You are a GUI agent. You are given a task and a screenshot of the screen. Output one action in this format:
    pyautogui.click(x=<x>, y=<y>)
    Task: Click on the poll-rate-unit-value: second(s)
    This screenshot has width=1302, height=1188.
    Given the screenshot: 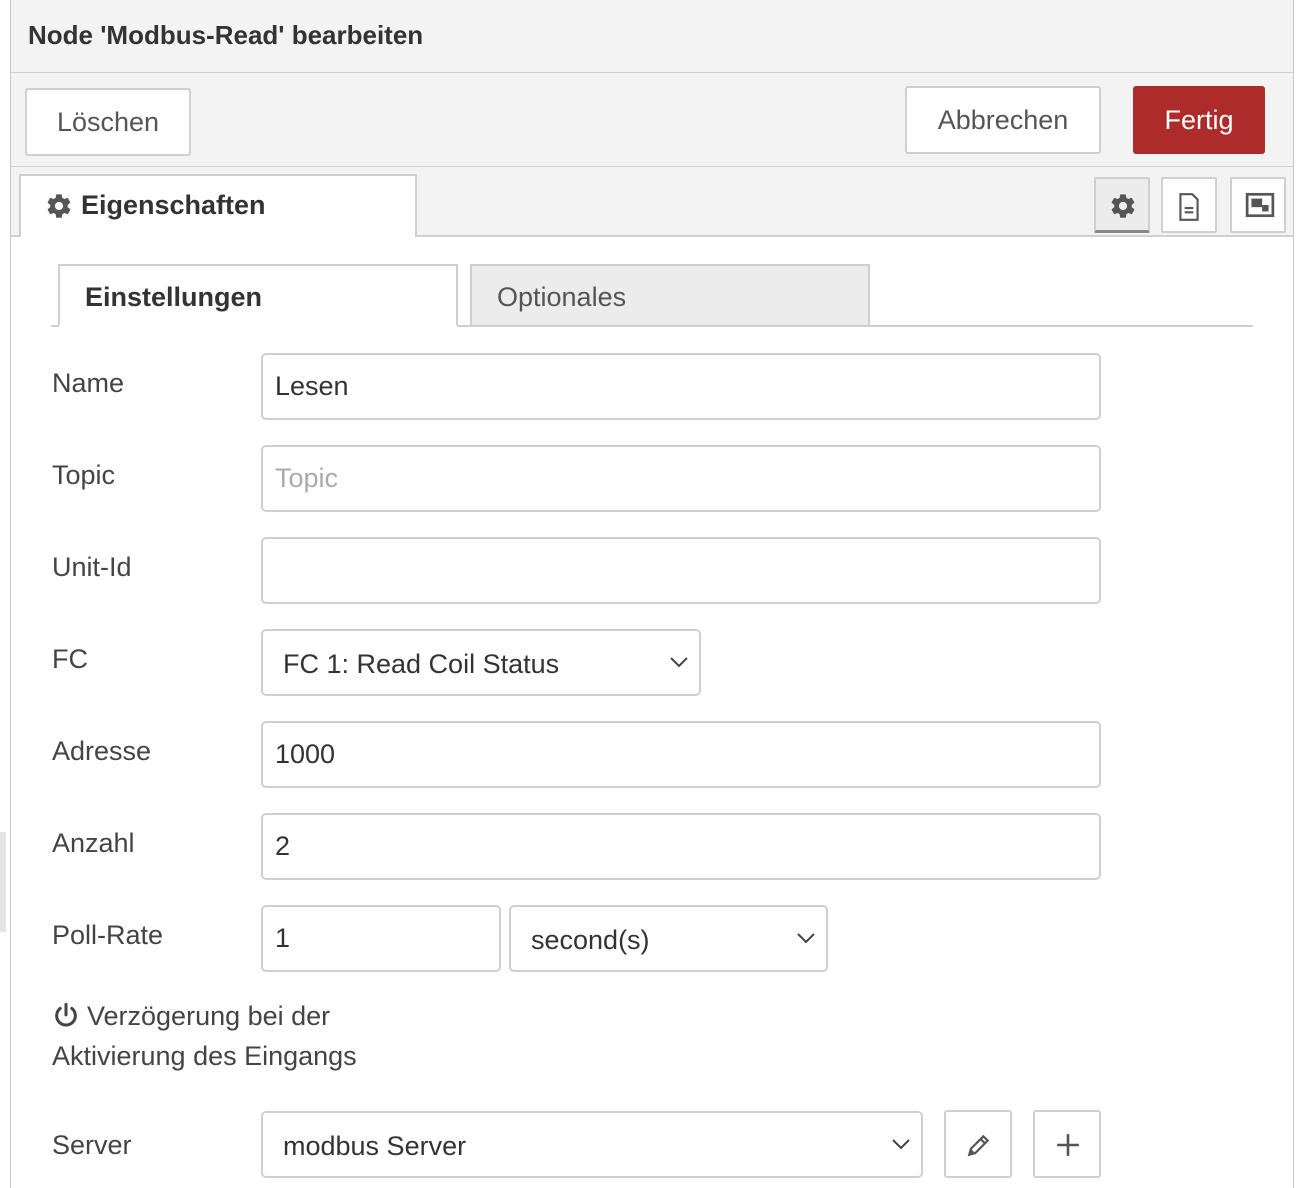 What is the action you would take?
    pyautogui.click(x=590, y=940)
    